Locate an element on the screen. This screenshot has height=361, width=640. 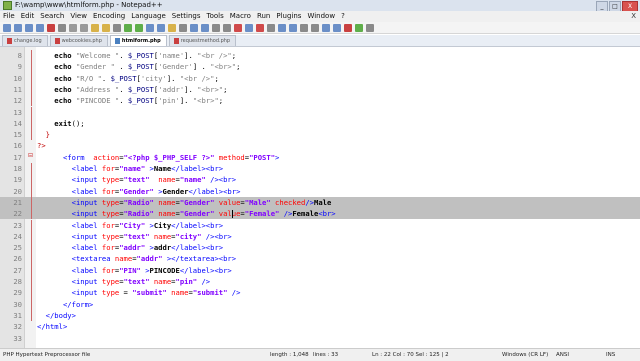
menu-item-window: Window is located at coordinates (321, 16).